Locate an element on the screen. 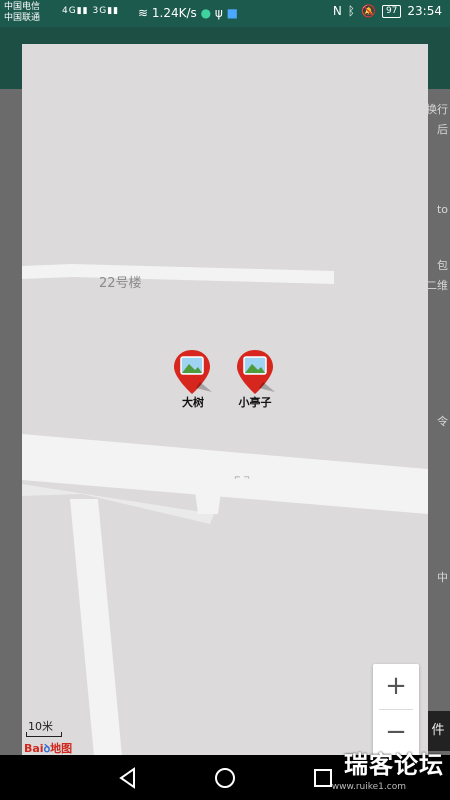 The image size is (450, 800). baidu-map-logo: Baiꝺ地图 is located at coordinates (48, 748).